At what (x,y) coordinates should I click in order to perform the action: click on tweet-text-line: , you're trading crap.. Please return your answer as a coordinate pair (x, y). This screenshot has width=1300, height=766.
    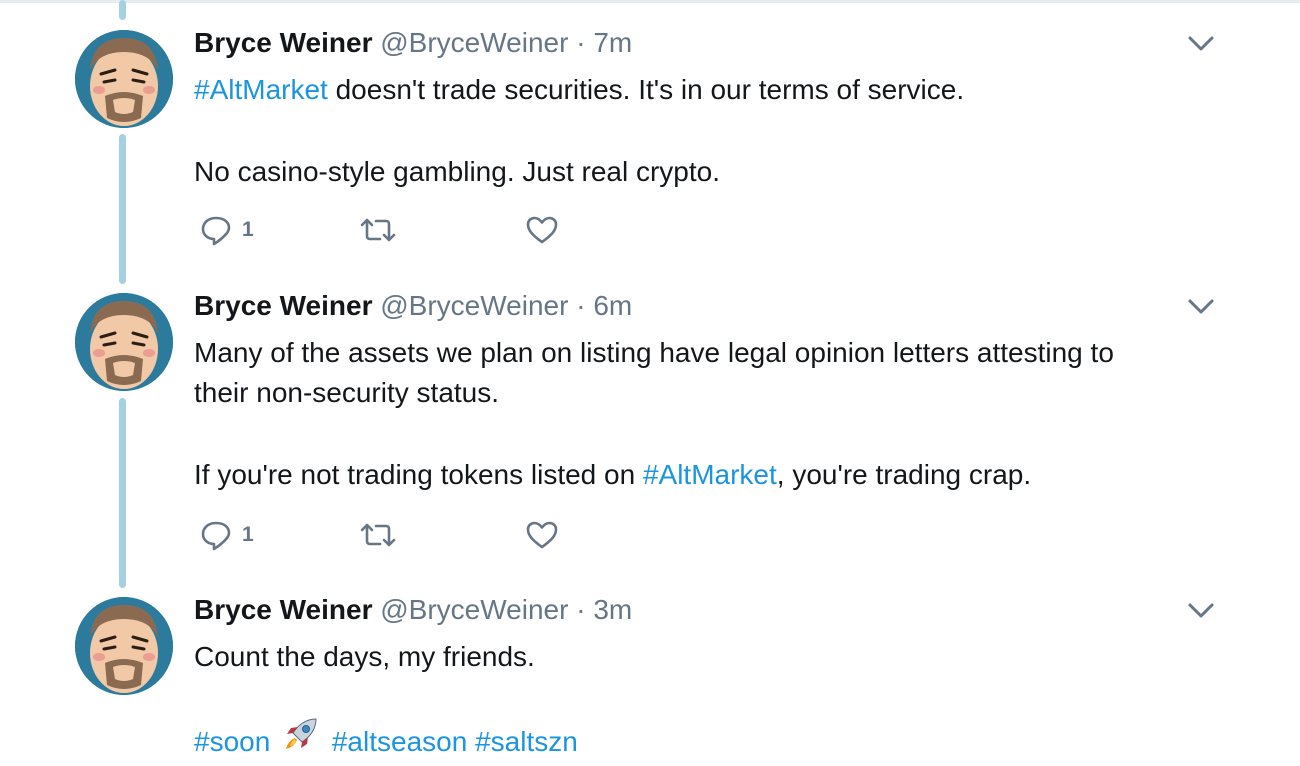
    Looking at the image, I should click on (904, 474).